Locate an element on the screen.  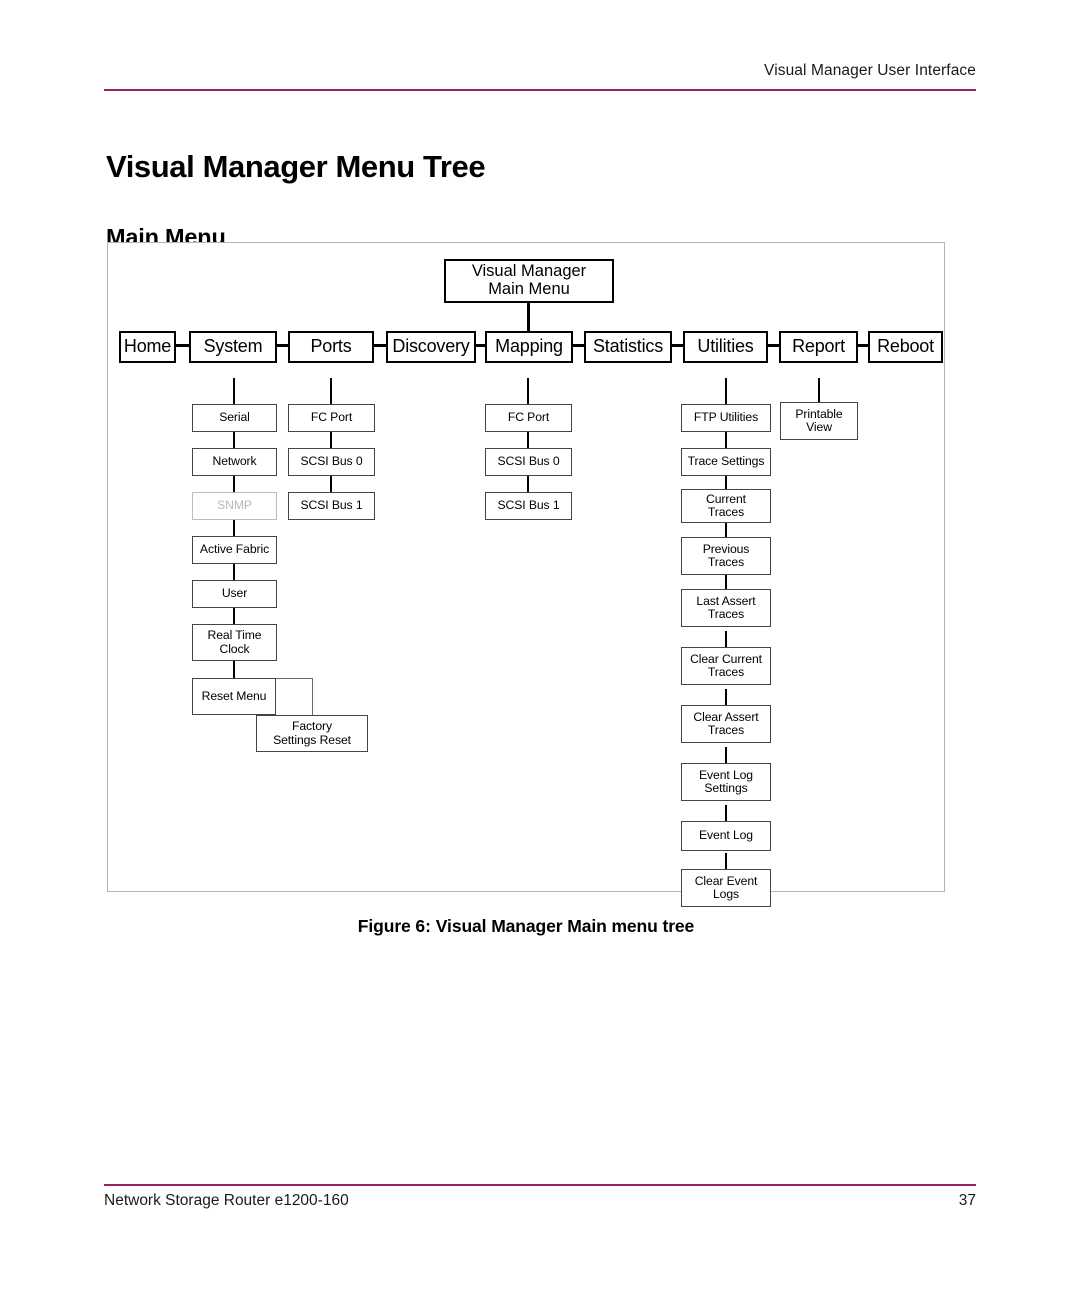
node-label-line2: Settings Reset is located at coordinates (312, 739).